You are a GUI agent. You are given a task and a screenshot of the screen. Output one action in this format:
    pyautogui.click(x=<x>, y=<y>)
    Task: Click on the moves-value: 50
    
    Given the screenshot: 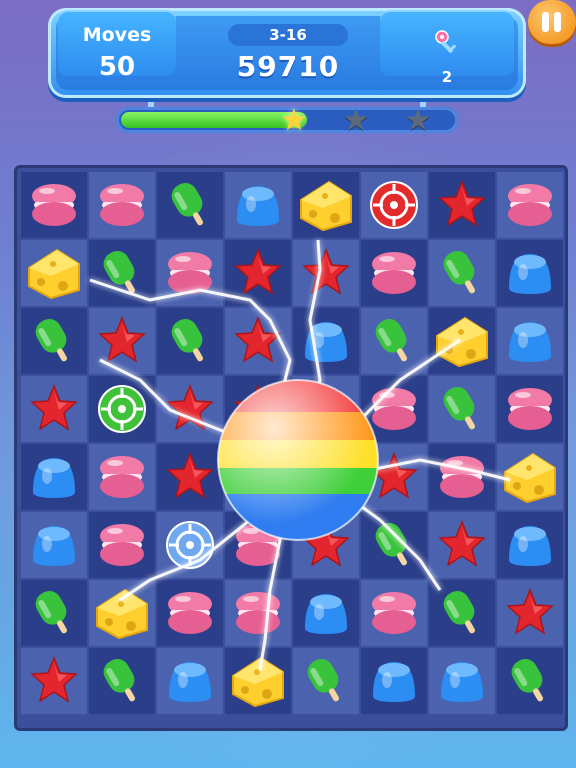 What is the action you would take?
    pyautogui.click(x=117, y=67)
    